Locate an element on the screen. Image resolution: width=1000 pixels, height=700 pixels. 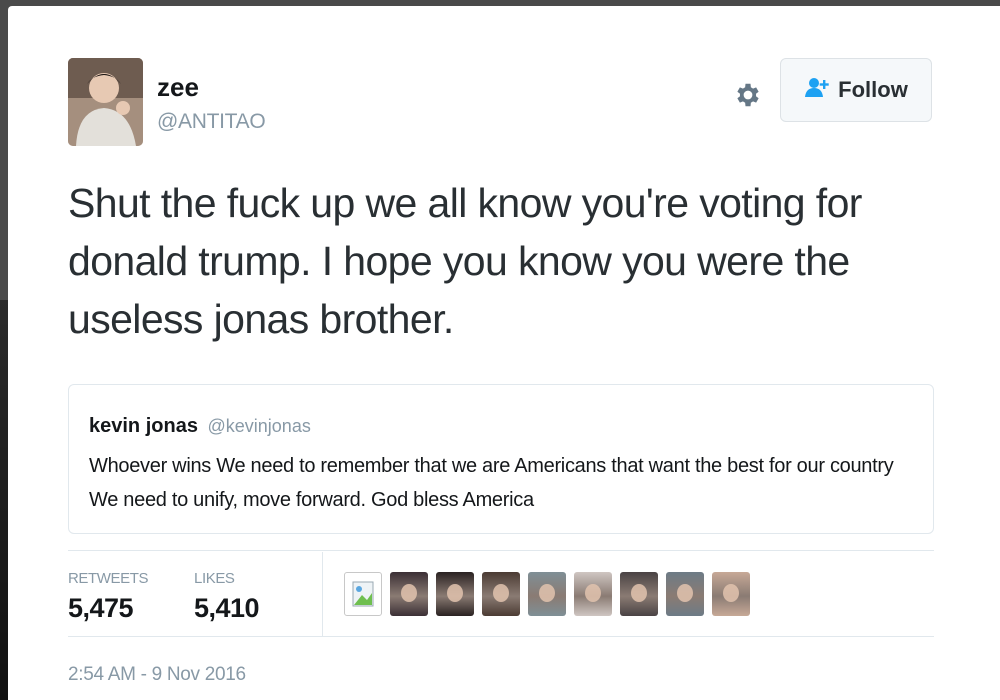
liker-avatars is located at coordinates (547, 594).